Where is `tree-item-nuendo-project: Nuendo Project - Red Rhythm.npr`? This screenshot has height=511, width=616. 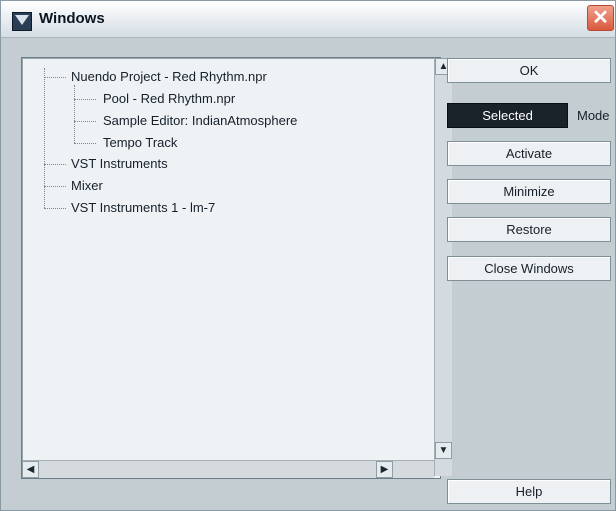
tree-item-nuendo-project: Nuendo Project - Red Rhythm.npr is located at coordinates (169, 77).